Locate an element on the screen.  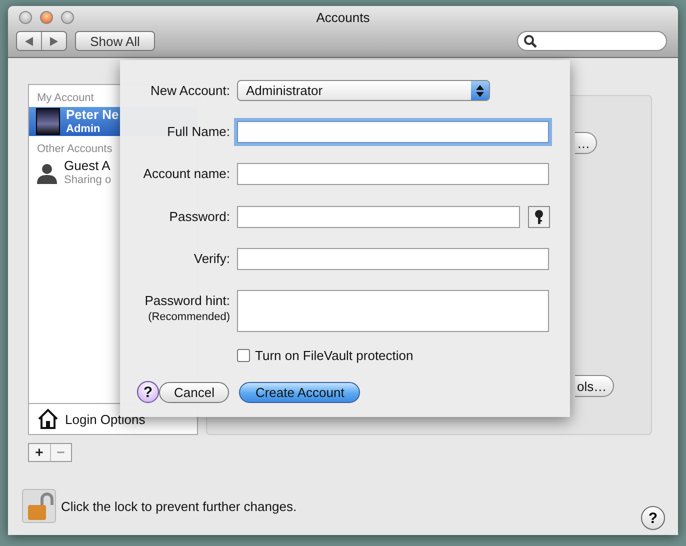
account-name: Guest A is located at coordinates (88, 165).